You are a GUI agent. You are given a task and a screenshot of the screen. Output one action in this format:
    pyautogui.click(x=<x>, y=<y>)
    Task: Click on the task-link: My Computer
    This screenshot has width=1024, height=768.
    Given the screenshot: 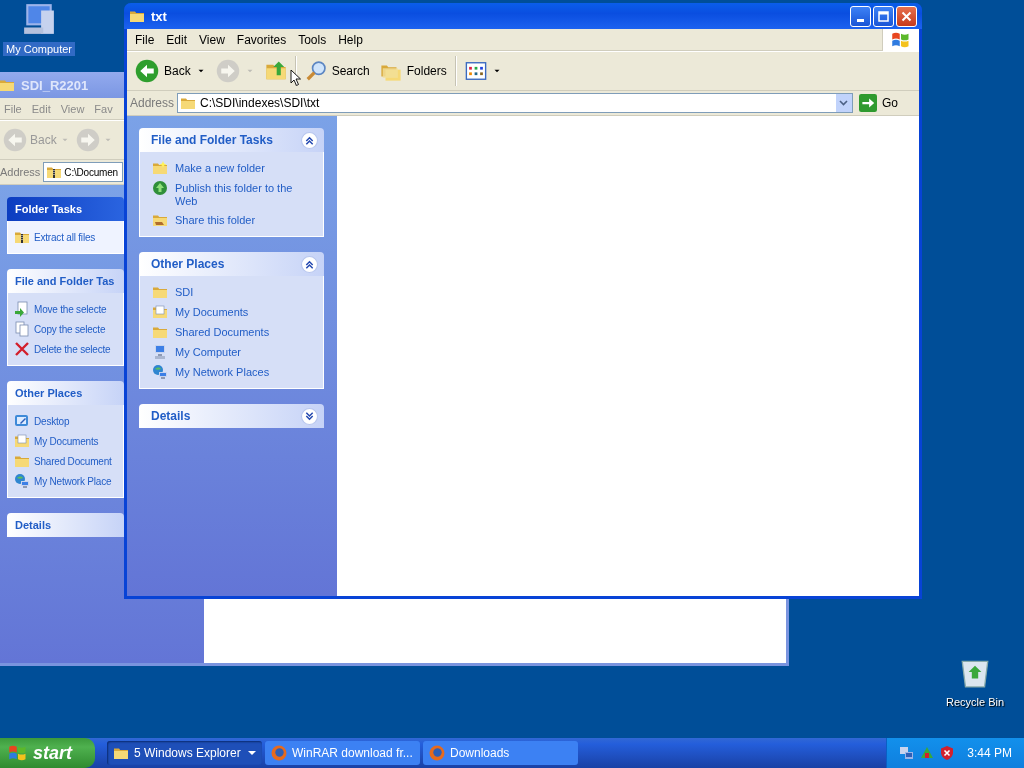 What is the action you would take?
    pyautogui.click(x=208, y=351)
    